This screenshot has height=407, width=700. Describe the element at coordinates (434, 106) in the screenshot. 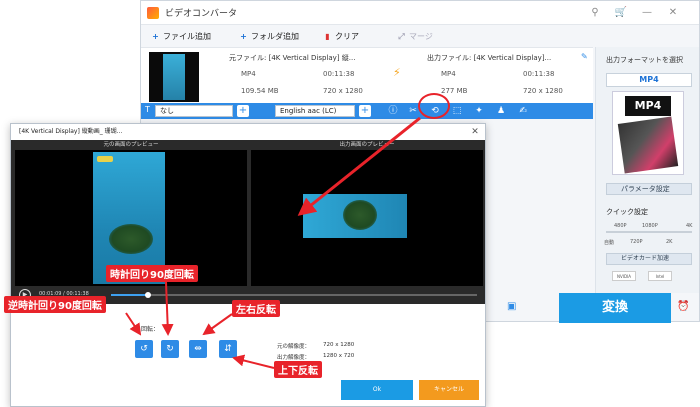

I see `rotate-highlight-circle` at that location.